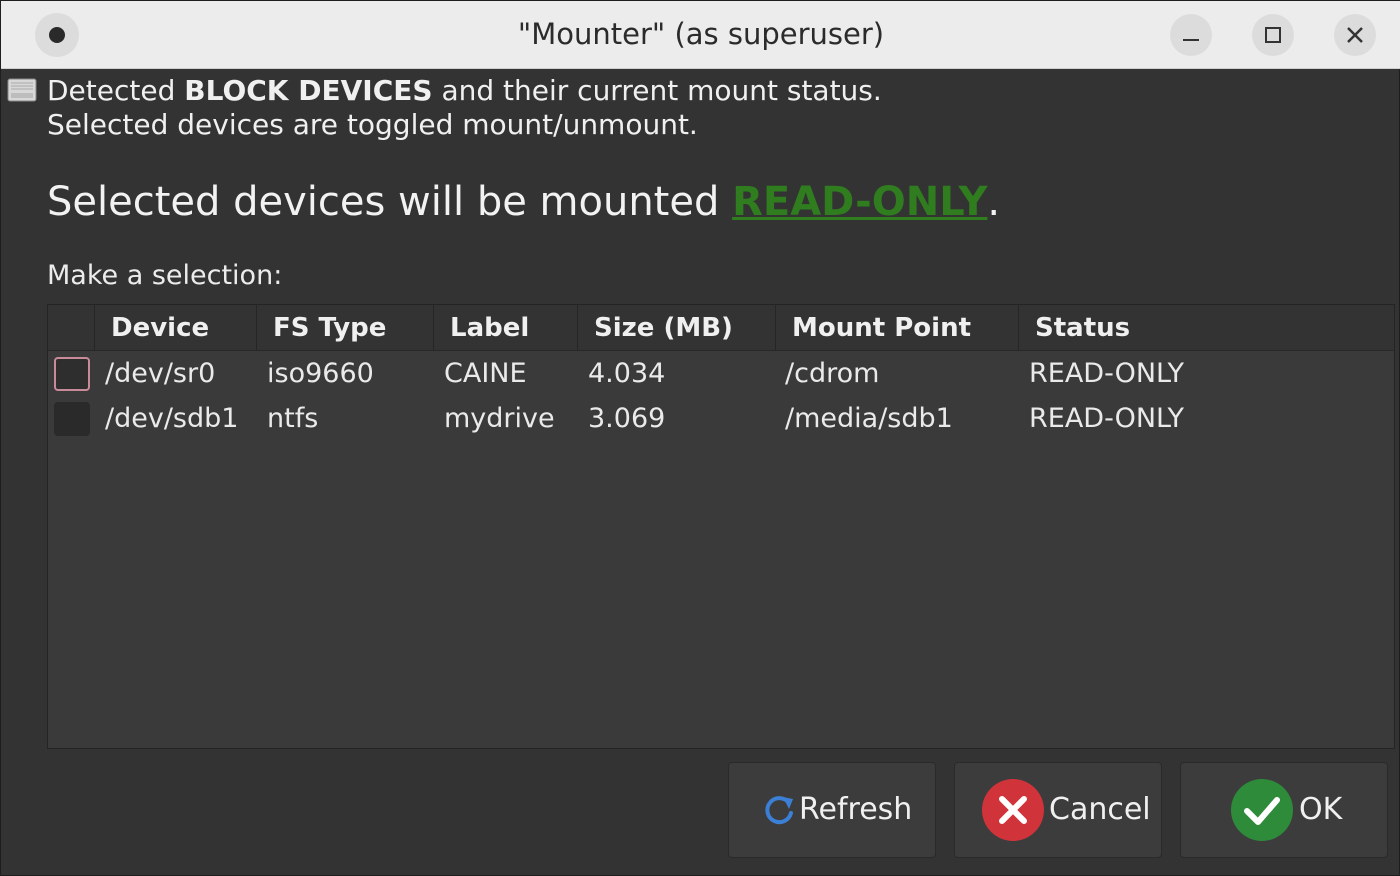 This screenshot has width=1400, height=876. What do you see at coordinates (293, 418) in the screenshot?
I see `cell-fs-type: ntfs` at bounding box center [293, 418].